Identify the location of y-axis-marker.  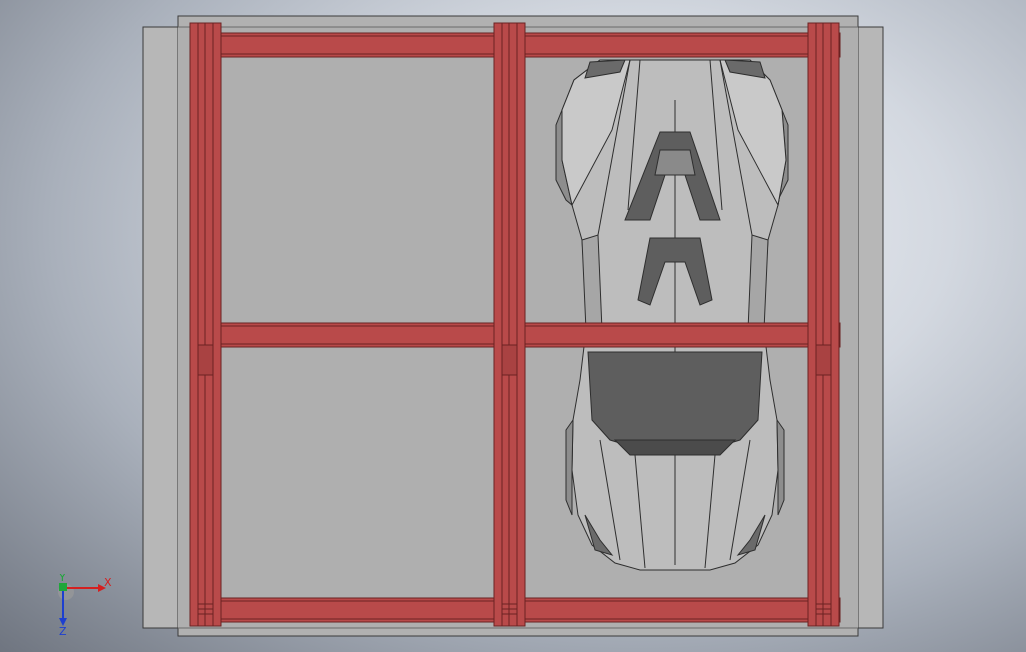
(63, 587).